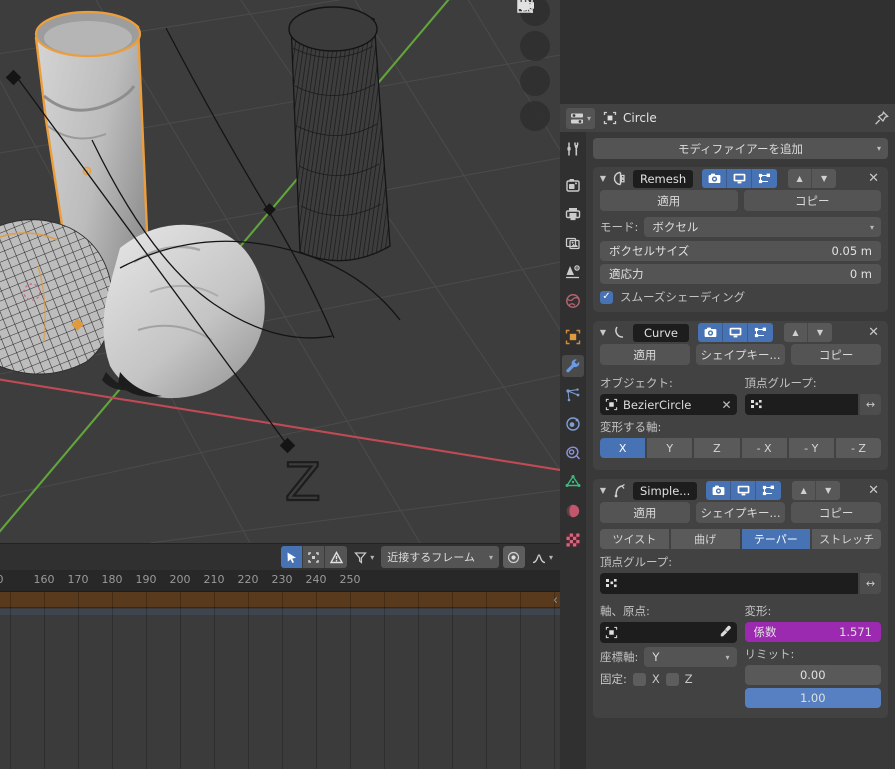 Image resolution: width=895 pixels, height=769 pixels. I want to click on sidebar-item-constraints, so click(573, 453).